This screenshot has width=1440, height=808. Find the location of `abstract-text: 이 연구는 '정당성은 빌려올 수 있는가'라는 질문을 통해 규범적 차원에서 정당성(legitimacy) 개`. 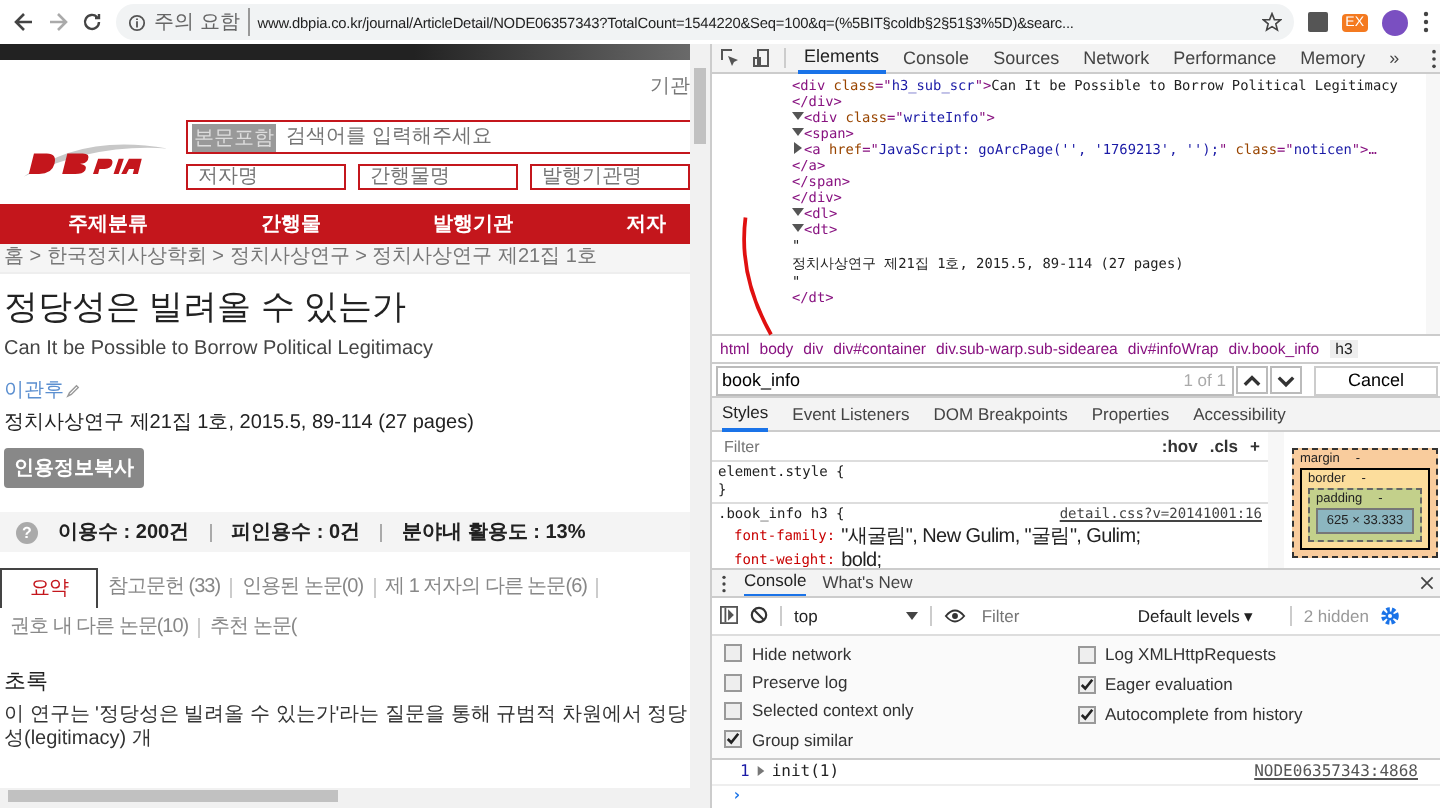

abstract-text: 이 연구는 '정당성은 빌려올 수 있는가'라는 질문을 통해 규범적 차원에서 정당성(legitimacy) 개 is located at coordinates (346, 728).